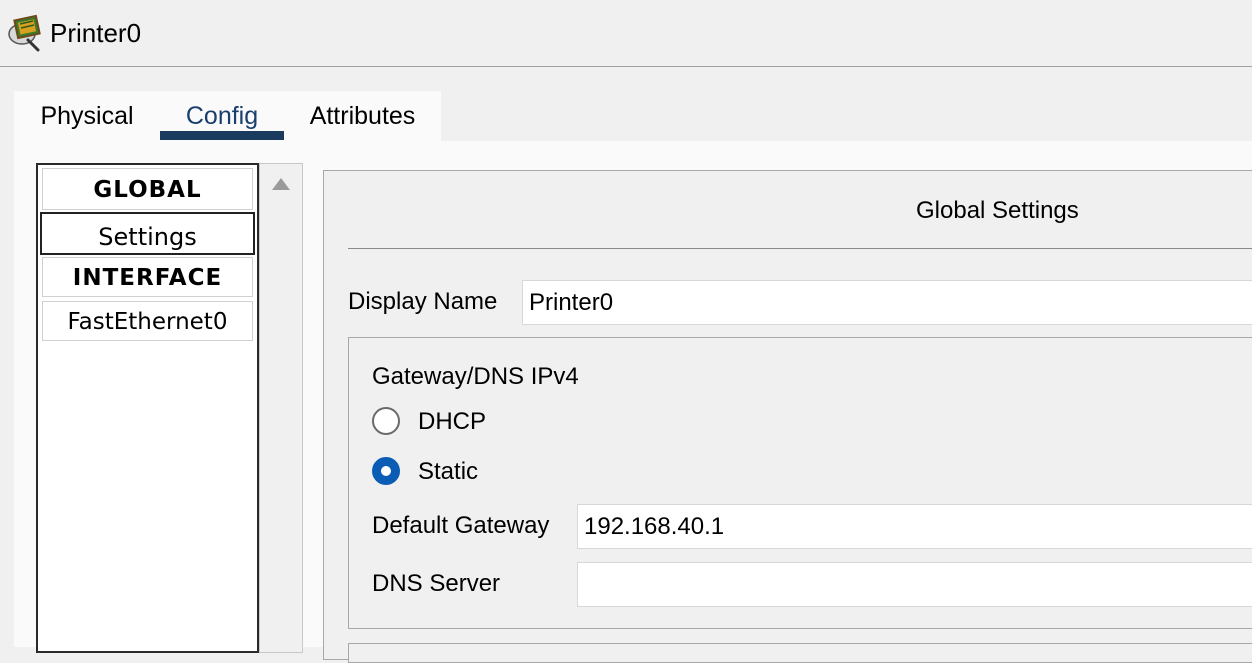 The image size is (1252, 663). What do you see at coordinates (997, 210) in the screenshot?
I see `section-title: Global Settings` at bounding box center [997, 210].